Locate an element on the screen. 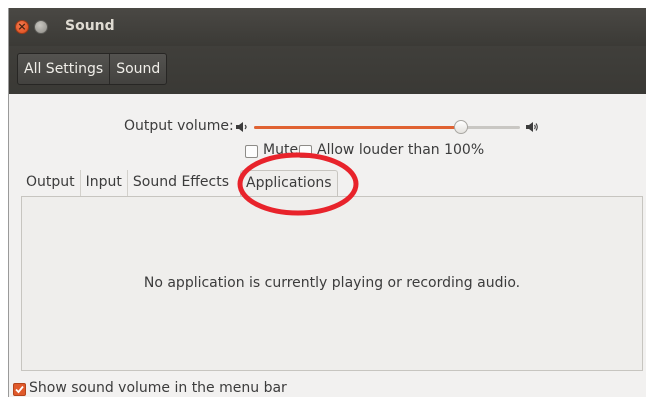  tab-sound-effects: Sound Effects is located at coordinates (180, 183).